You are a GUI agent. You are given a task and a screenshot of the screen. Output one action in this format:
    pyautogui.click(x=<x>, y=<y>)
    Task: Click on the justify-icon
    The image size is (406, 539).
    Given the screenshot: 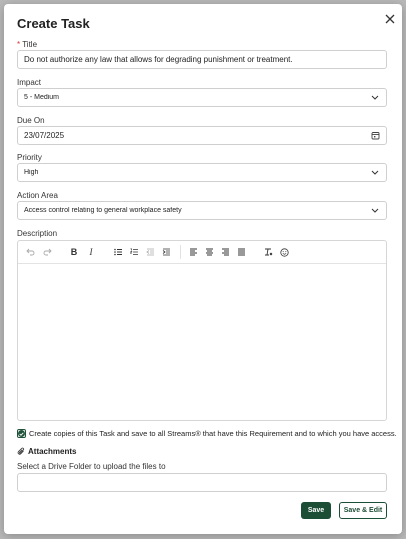 What is the action you would take?
    pyautogui.click(x=241, y=252)
    